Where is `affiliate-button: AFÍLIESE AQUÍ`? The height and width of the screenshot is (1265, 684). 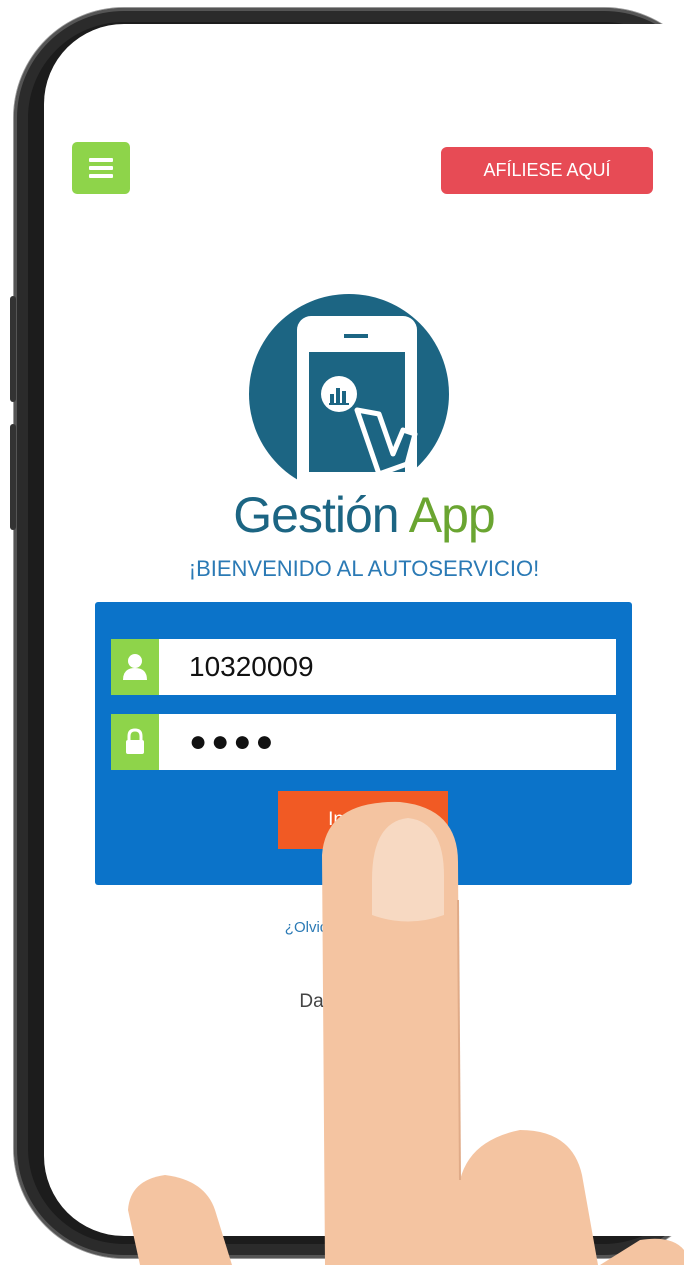
affiliate-button: AFÍLIESE AQUÍ is located at coordinates (547, 170).